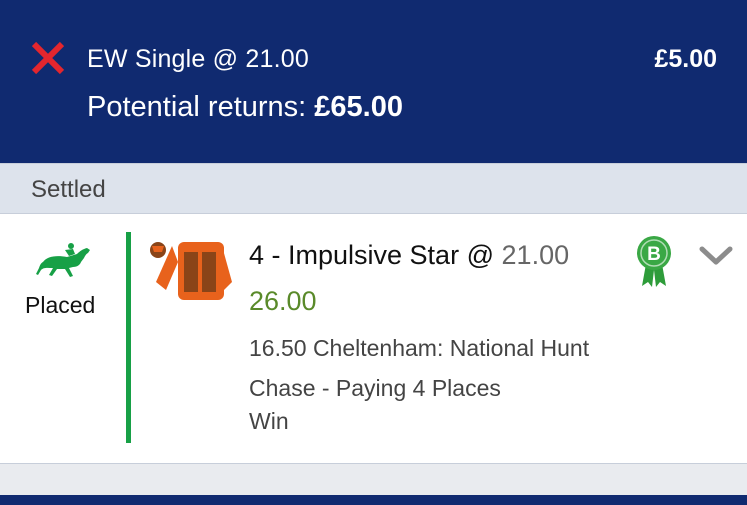 The width and height of the screenshot is (747, 505). Describe the element at coordinates (358, 107) in the screenshot. I see `returns-value: £65.00` at that location.